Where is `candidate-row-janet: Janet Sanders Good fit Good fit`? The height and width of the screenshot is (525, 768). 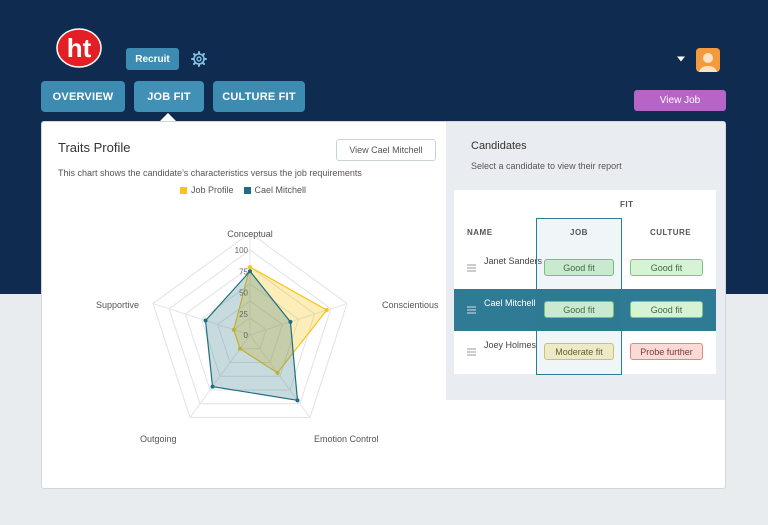 candidate-row-janet: Janet Sanders Good fit Good fit is located at coordinates (585, 268).